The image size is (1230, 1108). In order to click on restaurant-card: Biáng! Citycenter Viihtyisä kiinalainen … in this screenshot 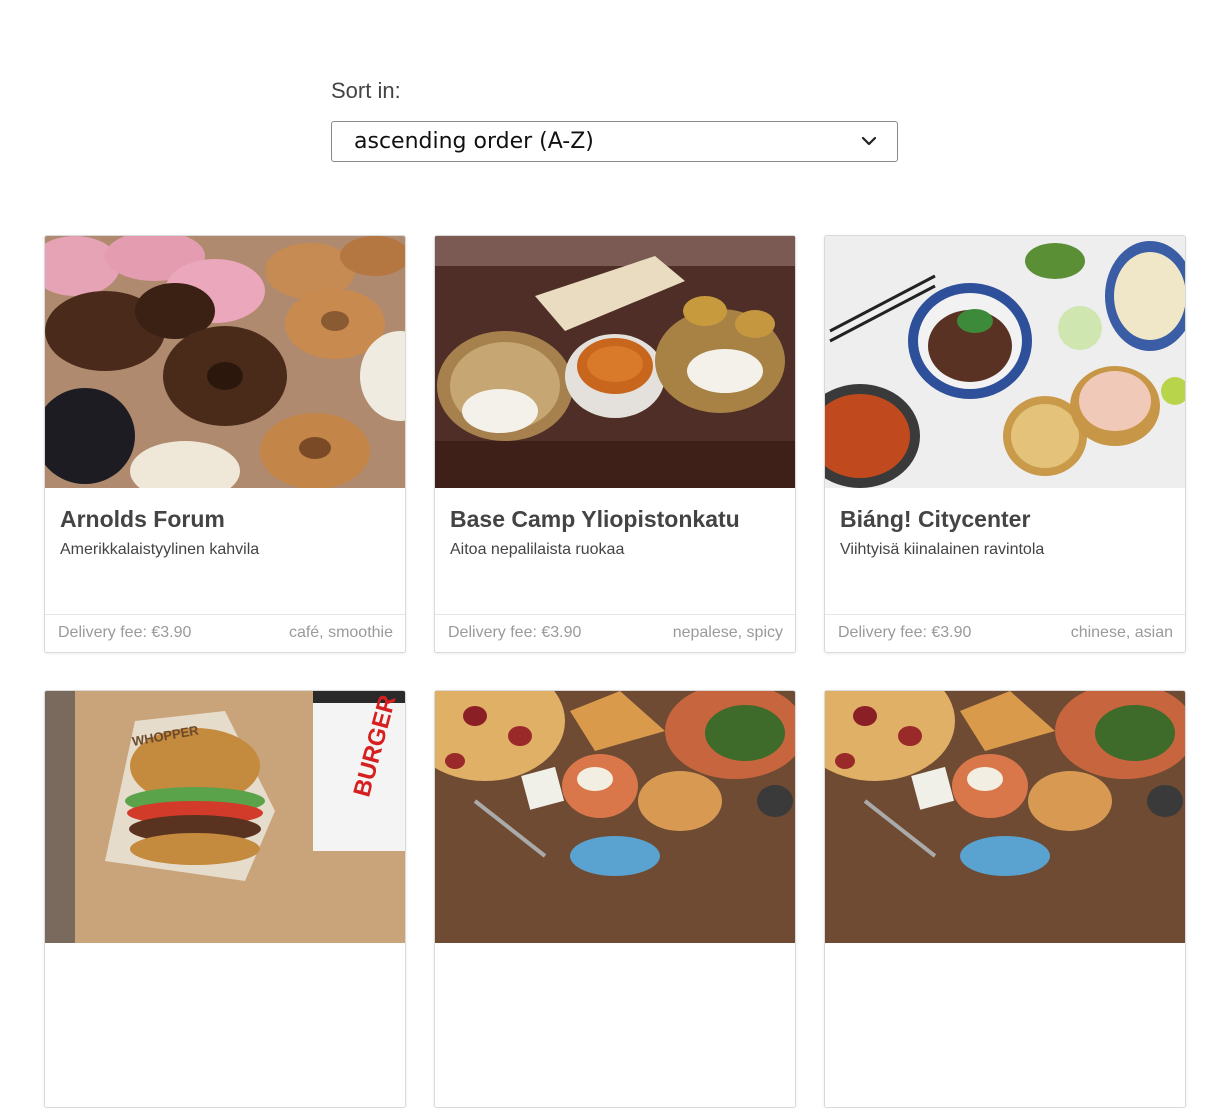, I will do `click(1005, 444)`.